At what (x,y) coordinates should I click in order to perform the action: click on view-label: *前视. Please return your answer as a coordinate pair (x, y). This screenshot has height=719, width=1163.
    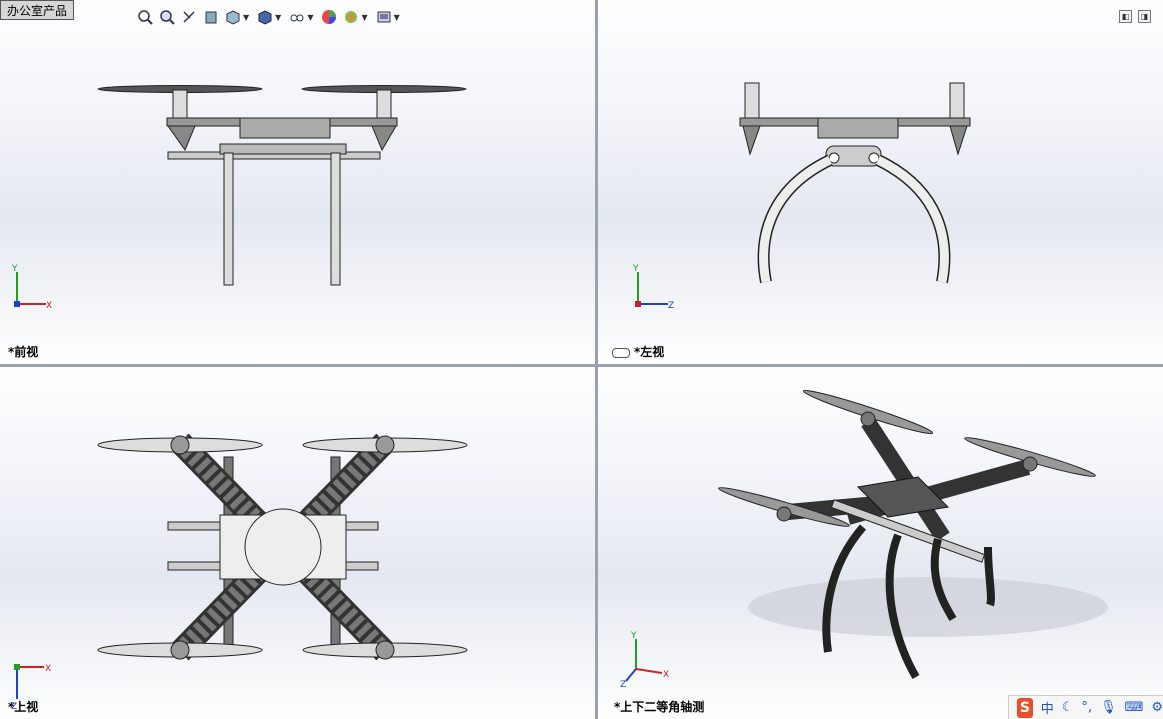
    Looking at the image, I should click on (23, 352).